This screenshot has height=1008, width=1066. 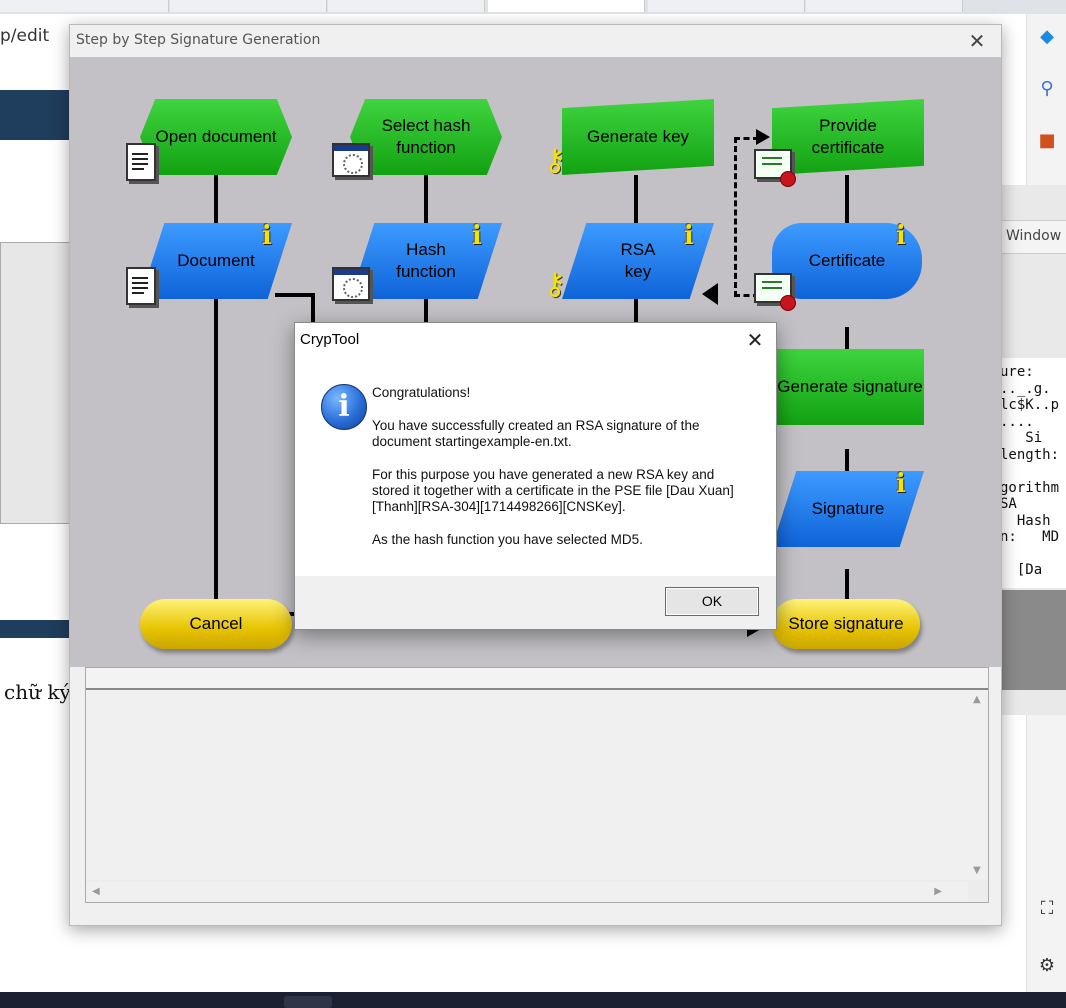 What do you see at coordinates (978, 785) in the screenshot?
I see `vertical-scrollbar: ▲ ▼` at bounding box center [978, 785].